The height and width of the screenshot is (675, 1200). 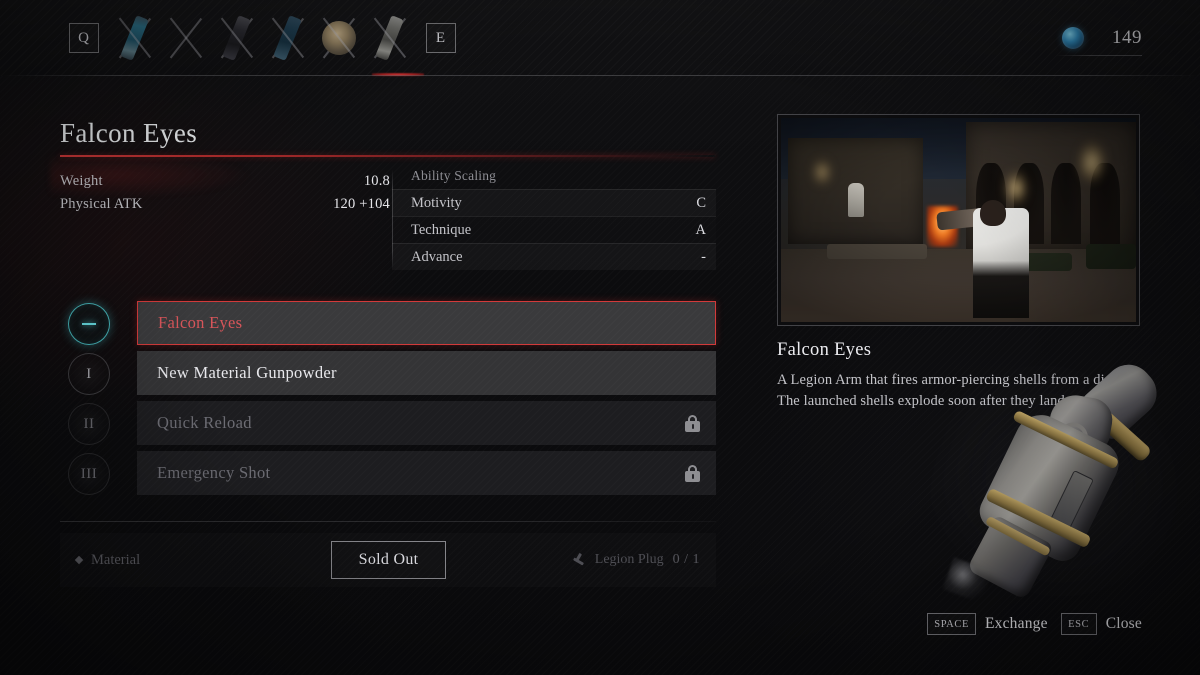 I want to click on ability-bar-2: Quick Reload, so click(x=426, y=423).